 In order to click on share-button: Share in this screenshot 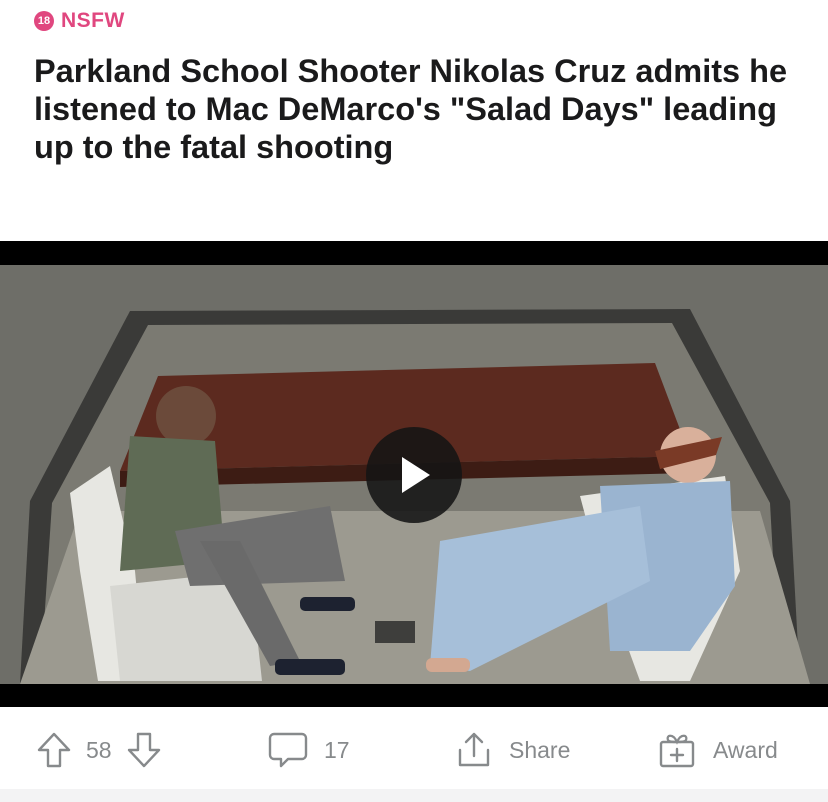, I will do `click(512, 750)`.